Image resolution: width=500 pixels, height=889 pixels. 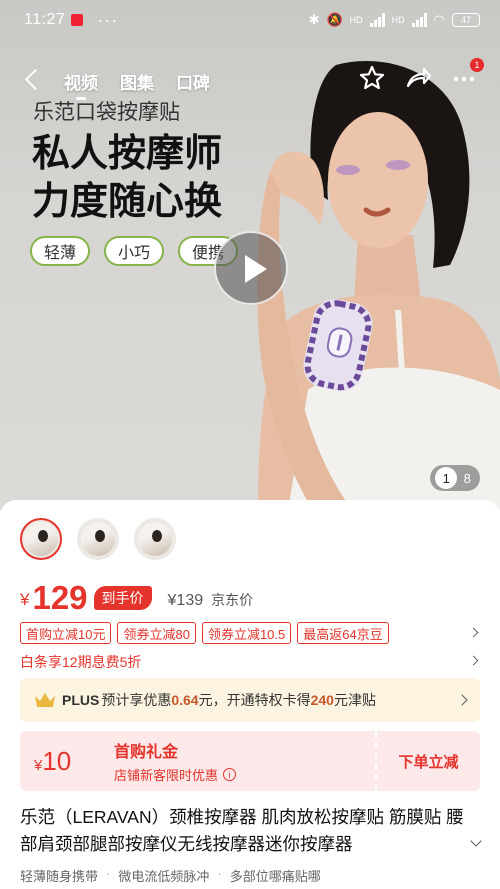 What do you see at coordinates (322, 700) in the screenshot?
I see `plus-amount-2: 240` at bounding box center [322, 700].